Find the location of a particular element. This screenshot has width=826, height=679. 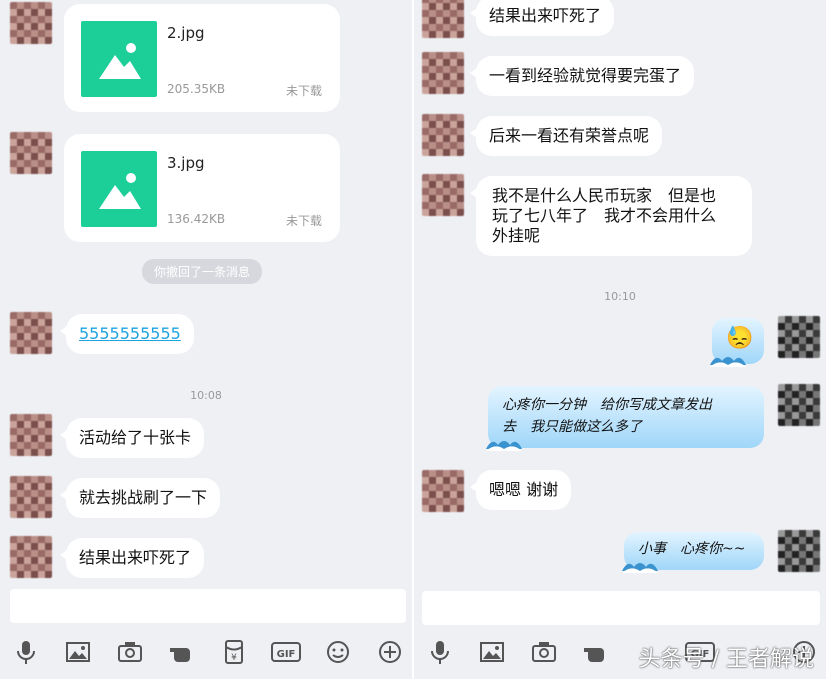

input-toolbar: ¥ GIF is located at coordinates (206, 652).